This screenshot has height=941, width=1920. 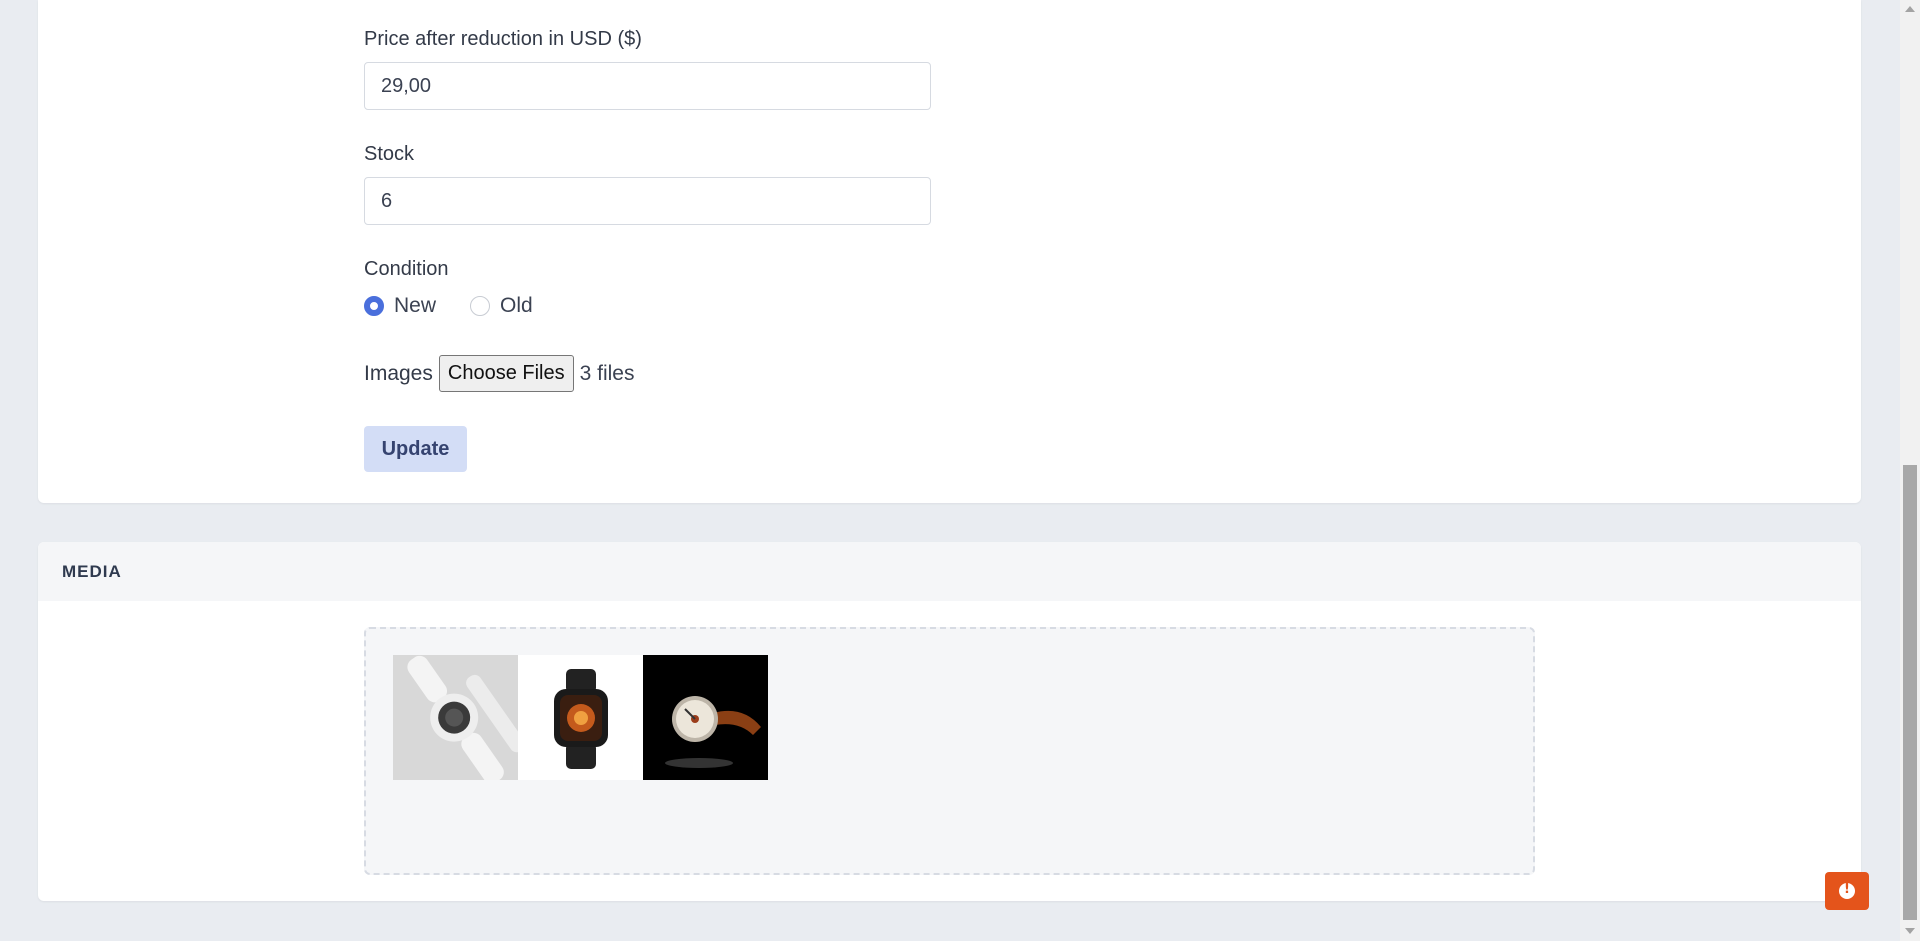 What do you see at coordinates (389, 154) in the screenshot?
I see `stock-label: Stock` at bounding box center [389, 154].